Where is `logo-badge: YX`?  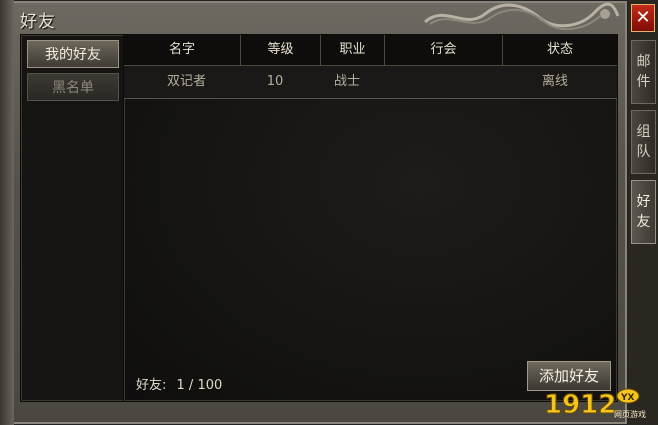
logo-badge: YX is located at coordinates (627, 398).